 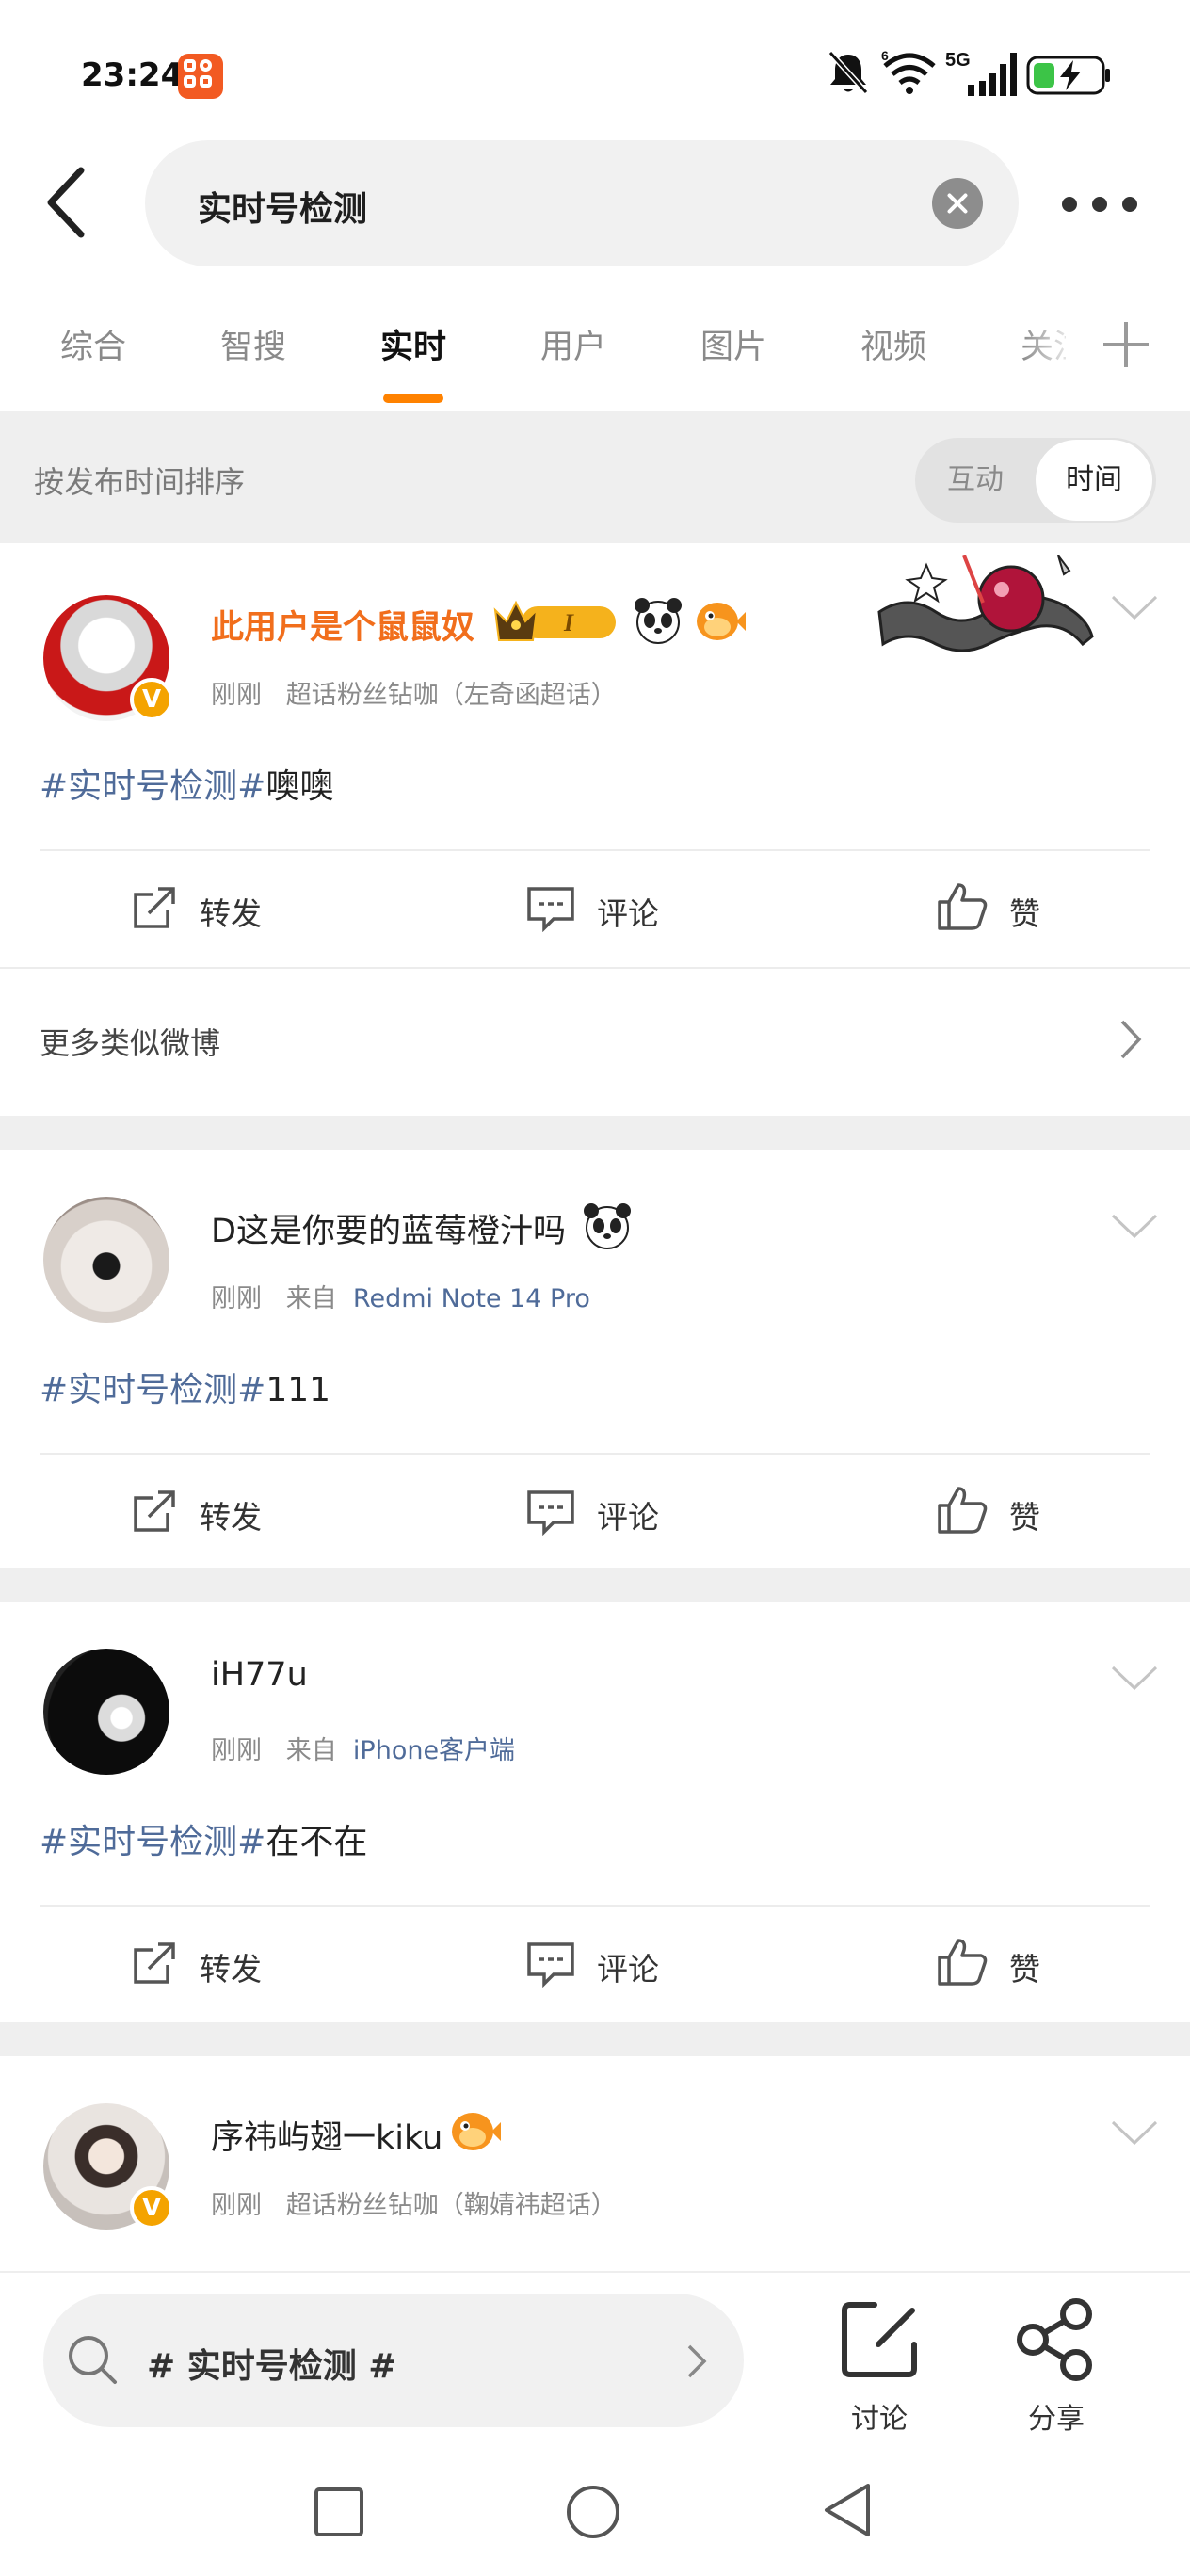 What do you see at coordinates (451, 2205) in the screenshot?
I see `post-source: 超话粉丝钻咖（鞠婧祎超话）` at bounding box center [451, 2205].